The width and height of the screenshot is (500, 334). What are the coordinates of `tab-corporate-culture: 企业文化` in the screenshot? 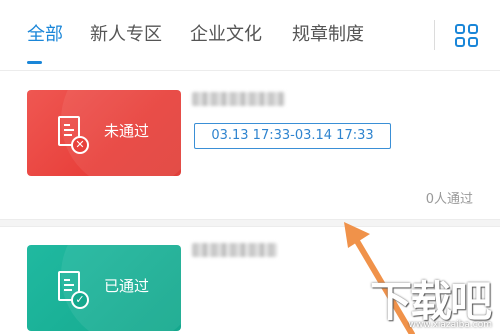 It's located at (226, 35).